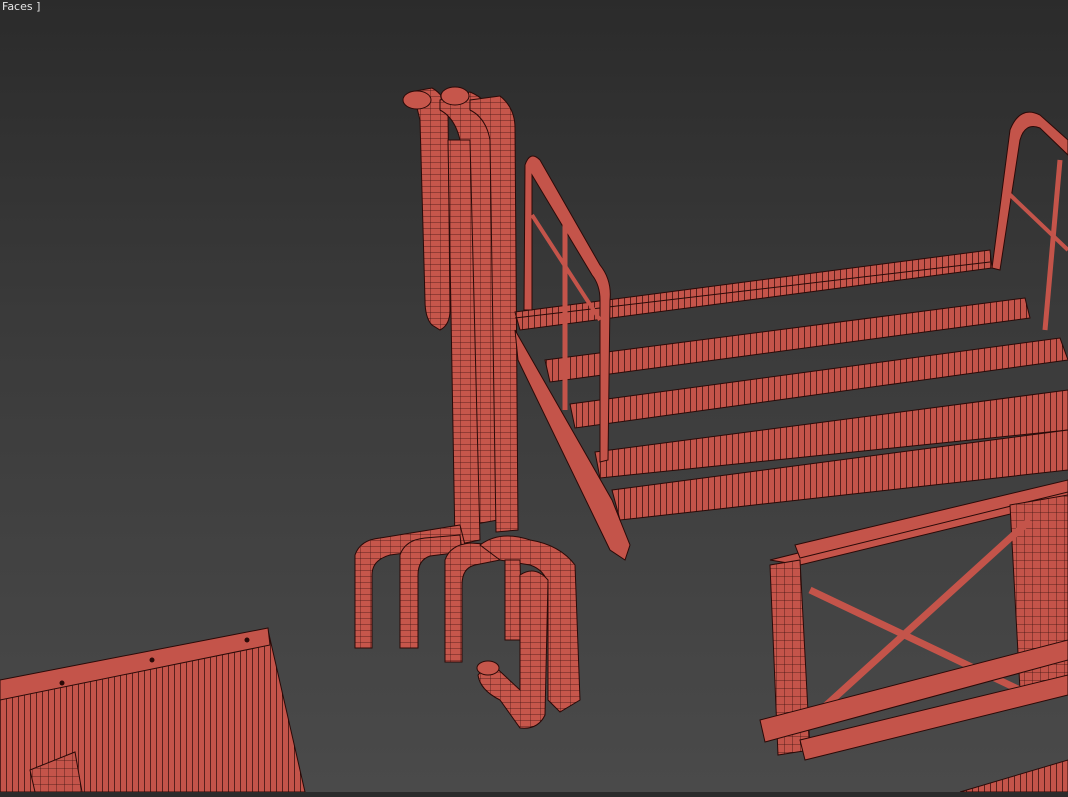 The width and height of the screenshot is (1068, 797). Describe the element at coordinates (21, 6) in the screenshot. I see `viewport-shading-label: Faces ]` at that location.